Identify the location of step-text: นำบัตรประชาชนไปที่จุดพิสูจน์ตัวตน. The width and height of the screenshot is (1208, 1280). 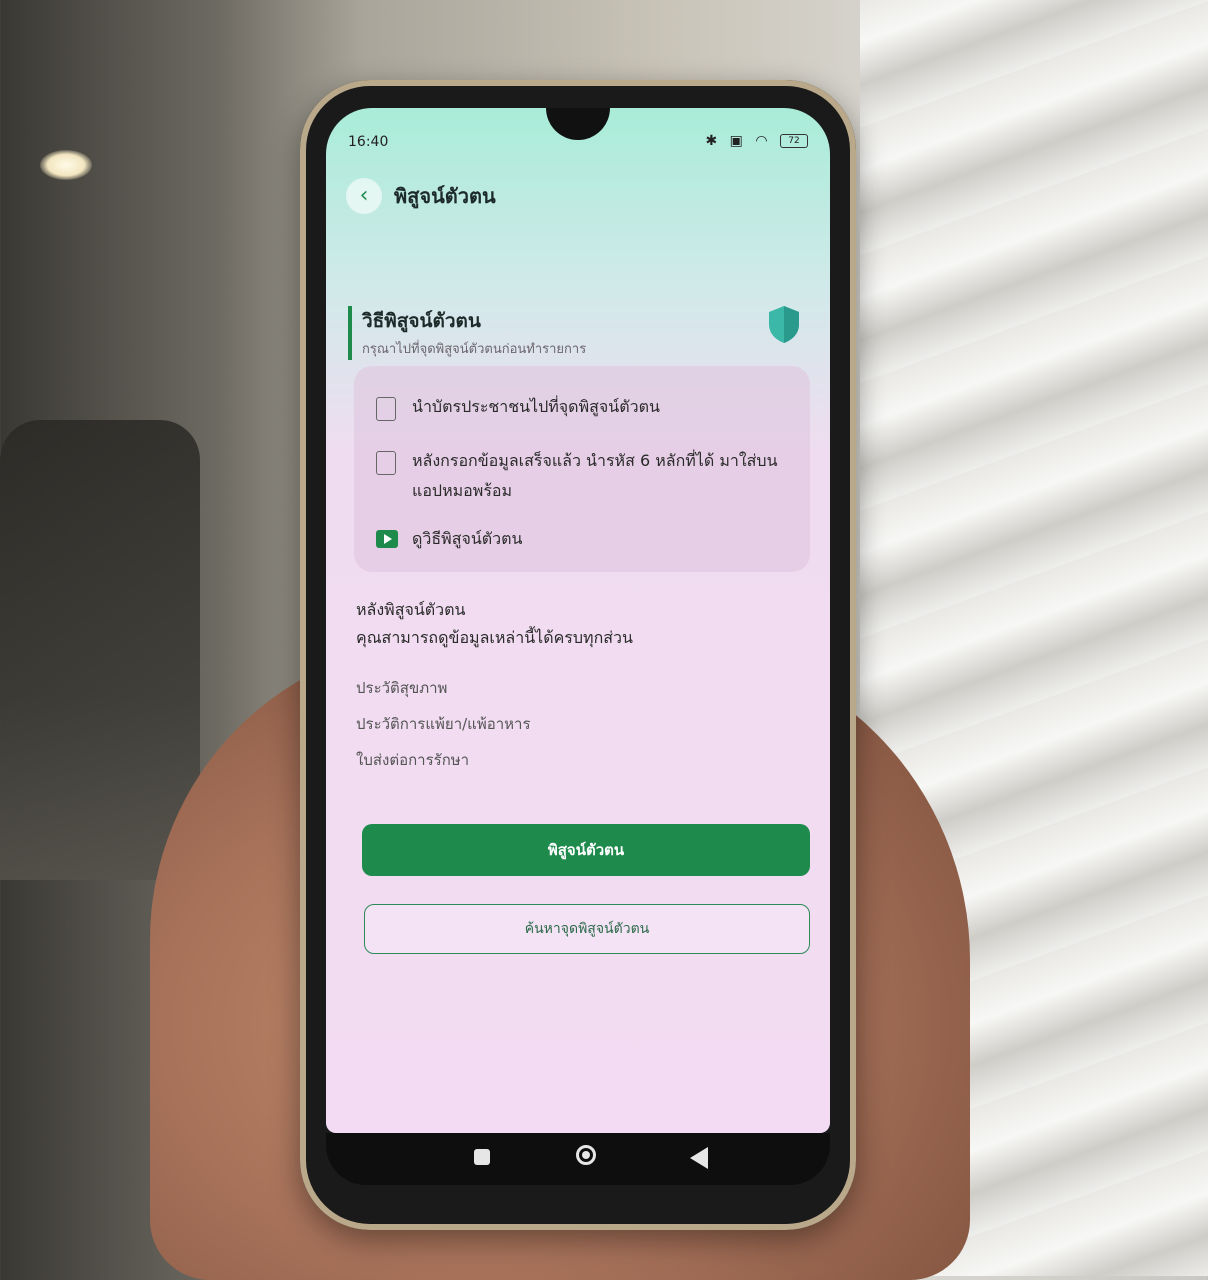
(536, 406).